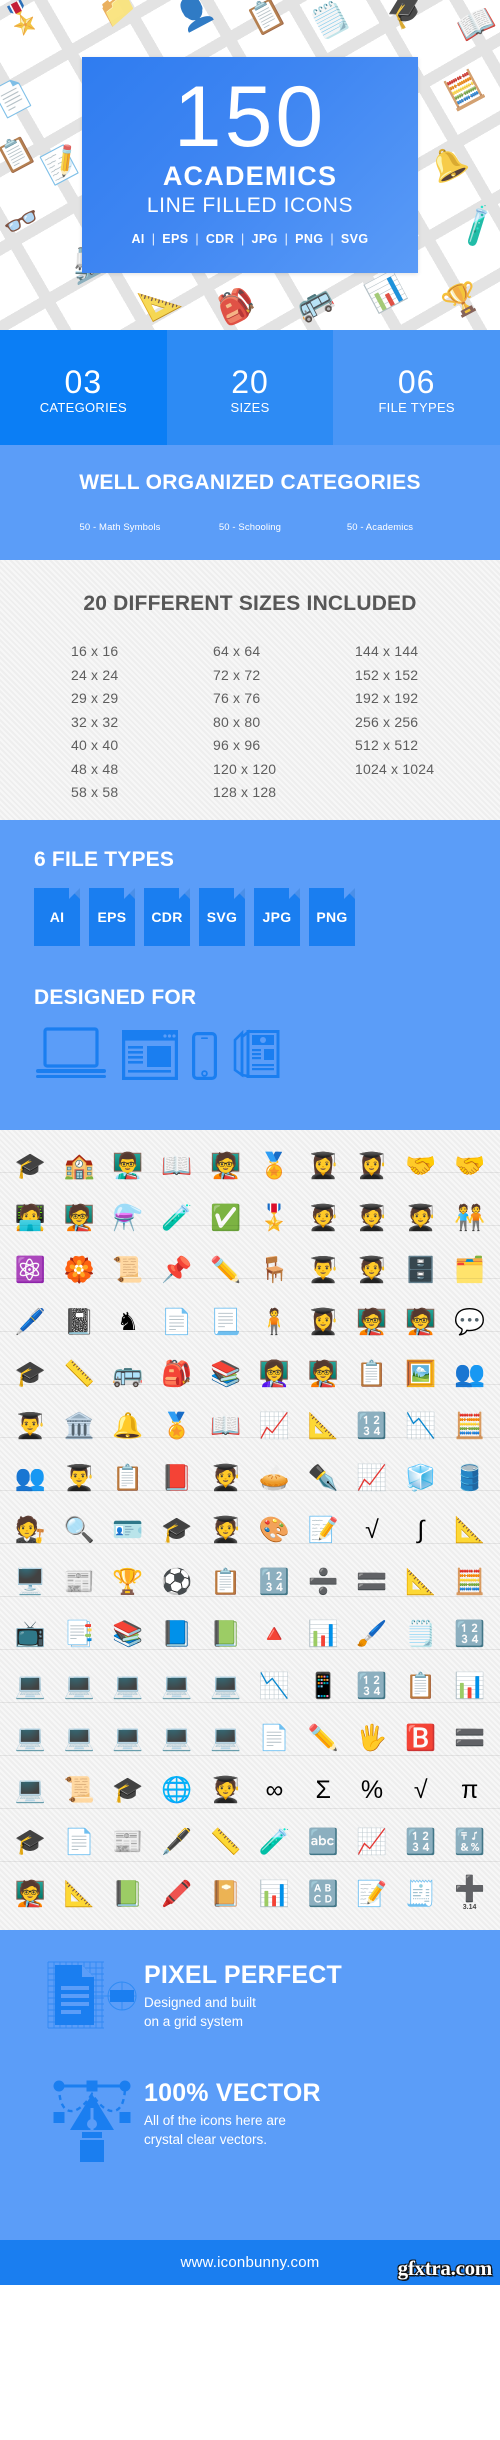 The width and height of the screenshot is (500, 2440). I want to click on icon-grid-cell: 📏, so click(79, 1373).